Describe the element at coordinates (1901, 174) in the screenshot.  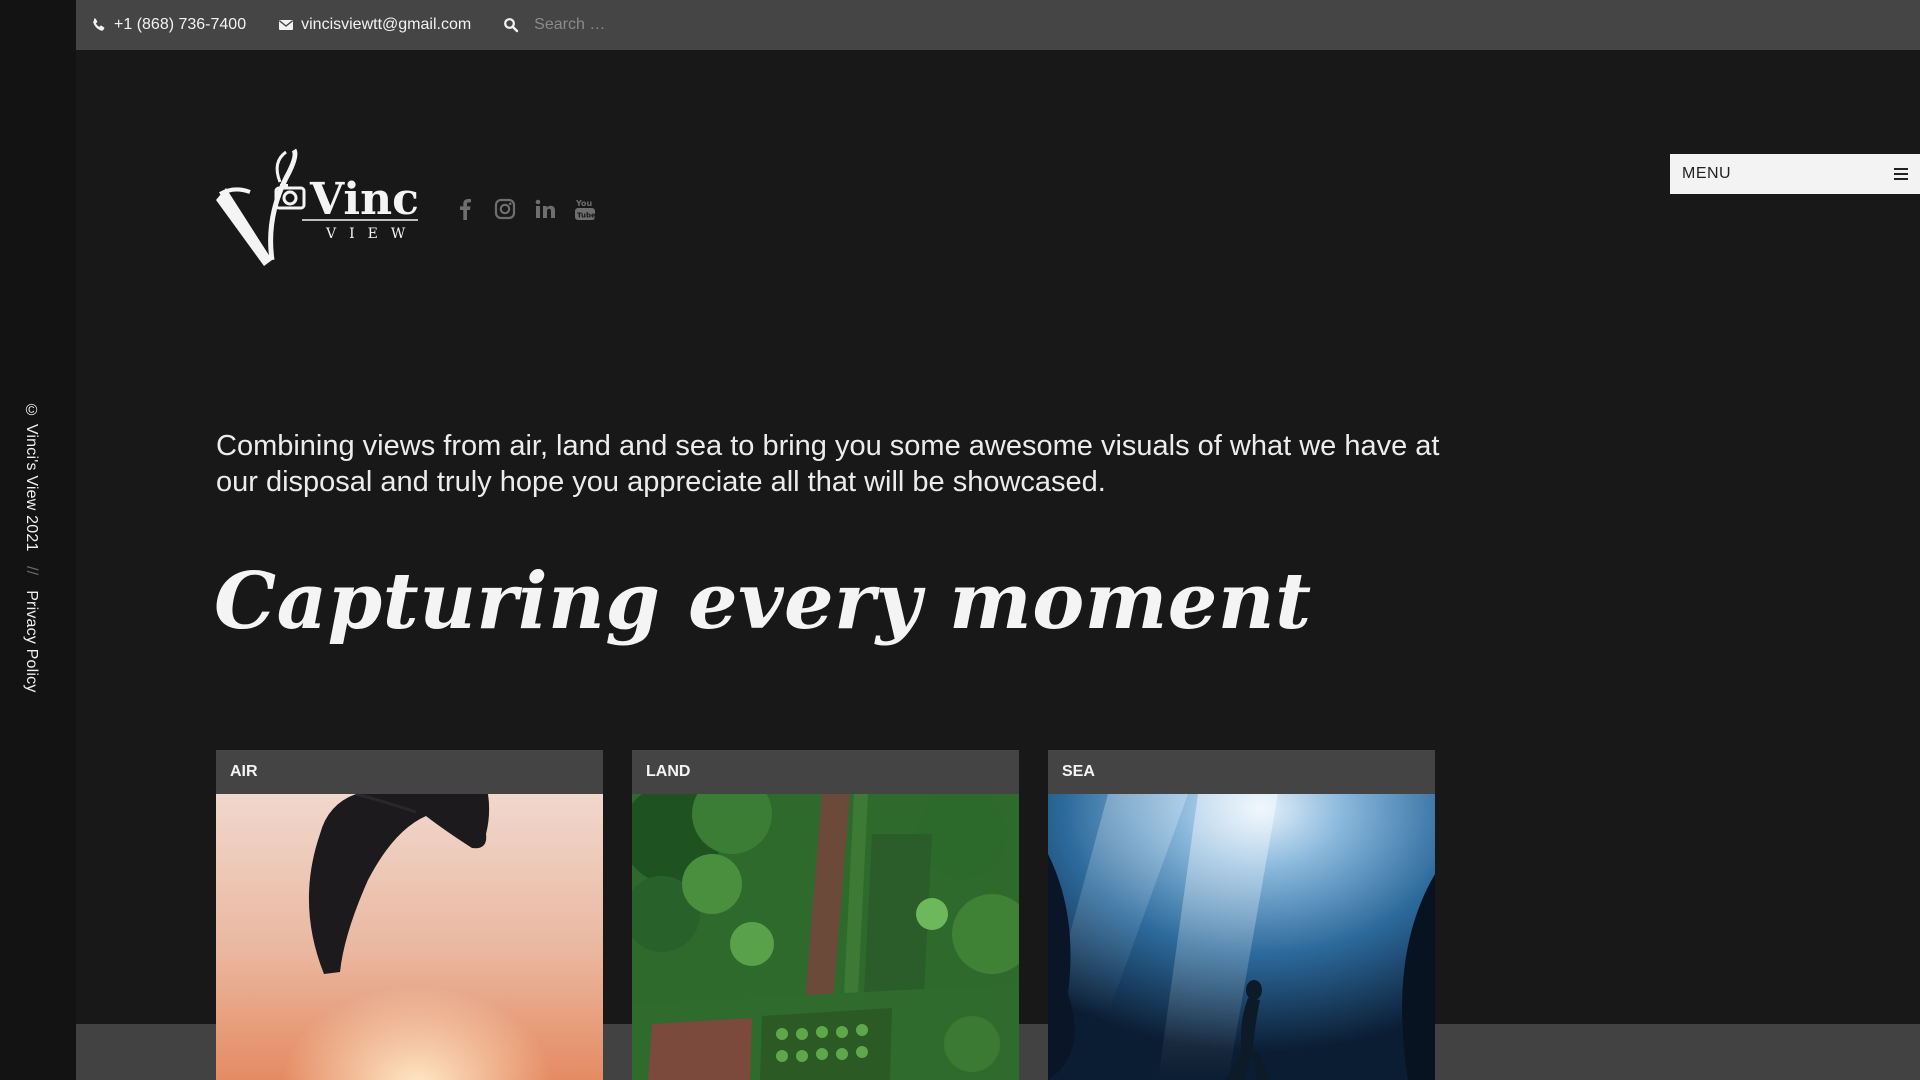
I see `hamburger-icon` at that location.